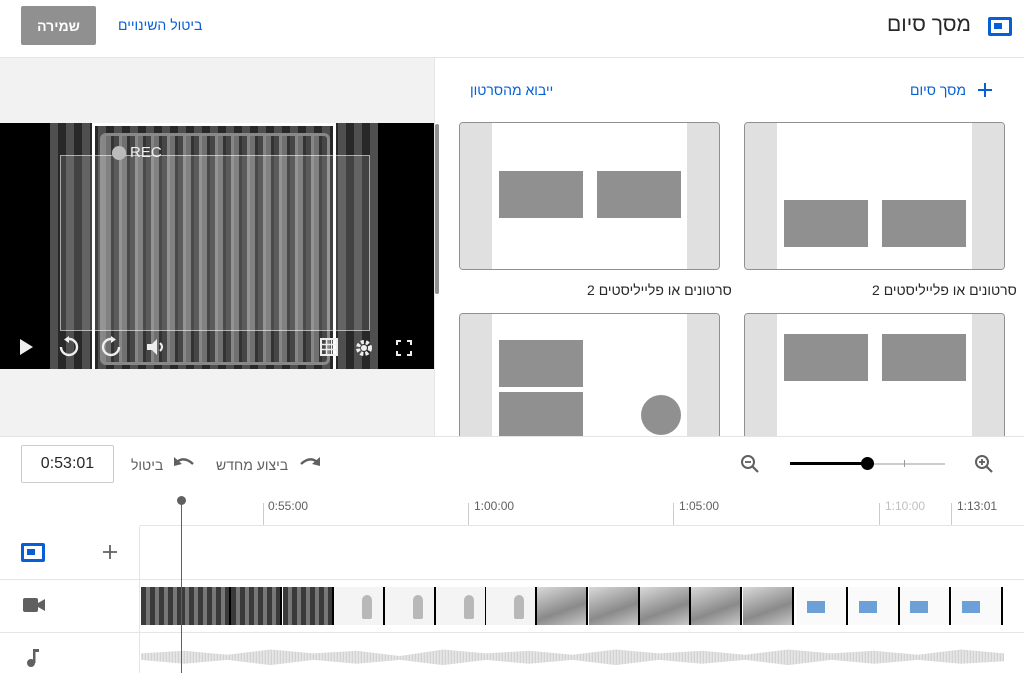  I want to click on zoom-in-icon, so click(984, 466).